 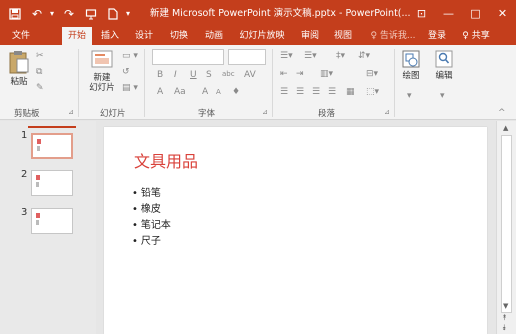 What do you see at coordinates (113, 114) in the screenshot?
I see `slides-group-label: 幻灯片` at bounding box center [113, 114].